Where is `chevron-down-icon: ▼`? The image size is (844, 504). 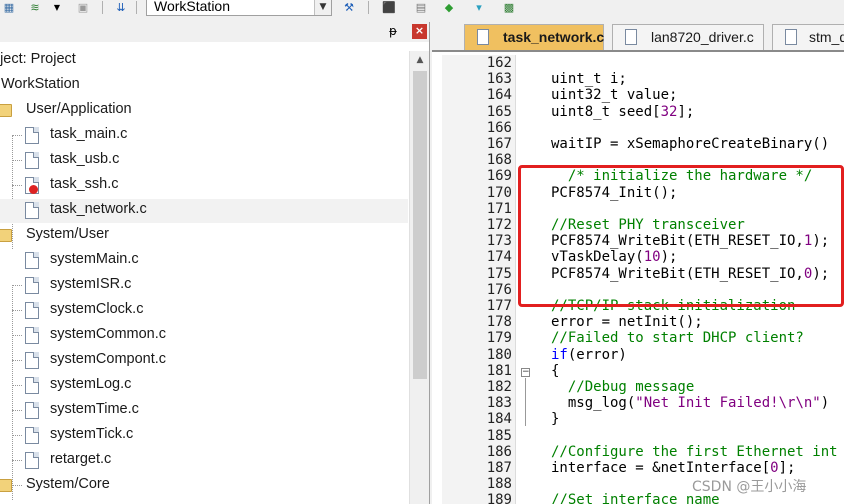 chevron-down-icon: ▼ is located at coordinates (322, 7).